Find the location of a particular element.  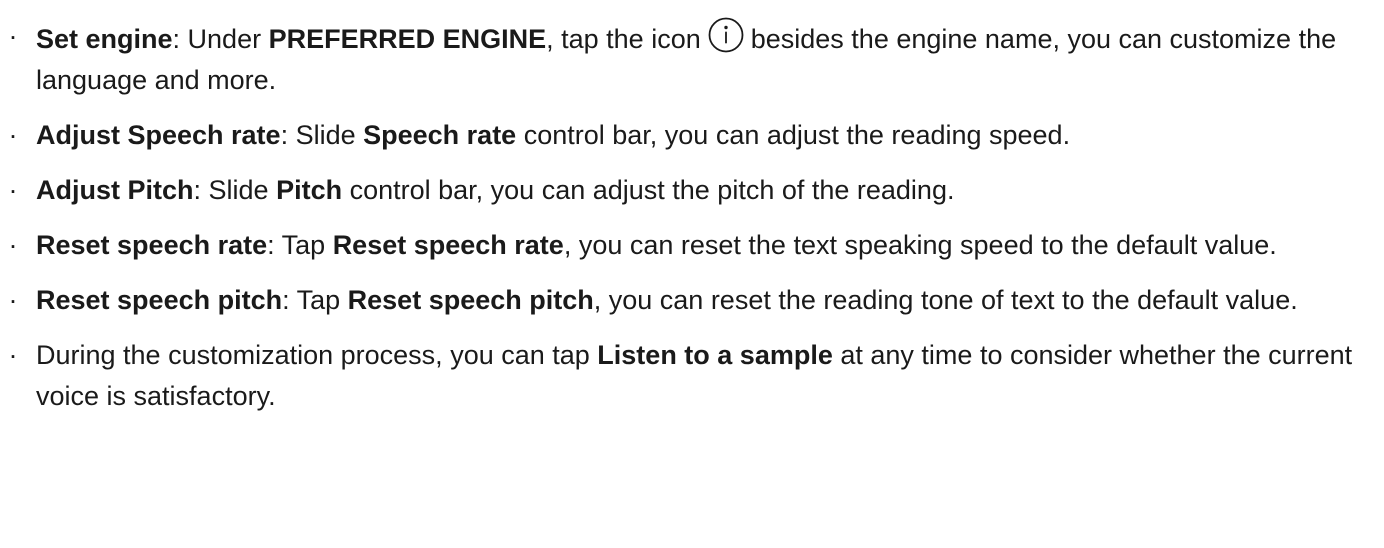

item-term: Set engine is located at coordinates (104, 39).